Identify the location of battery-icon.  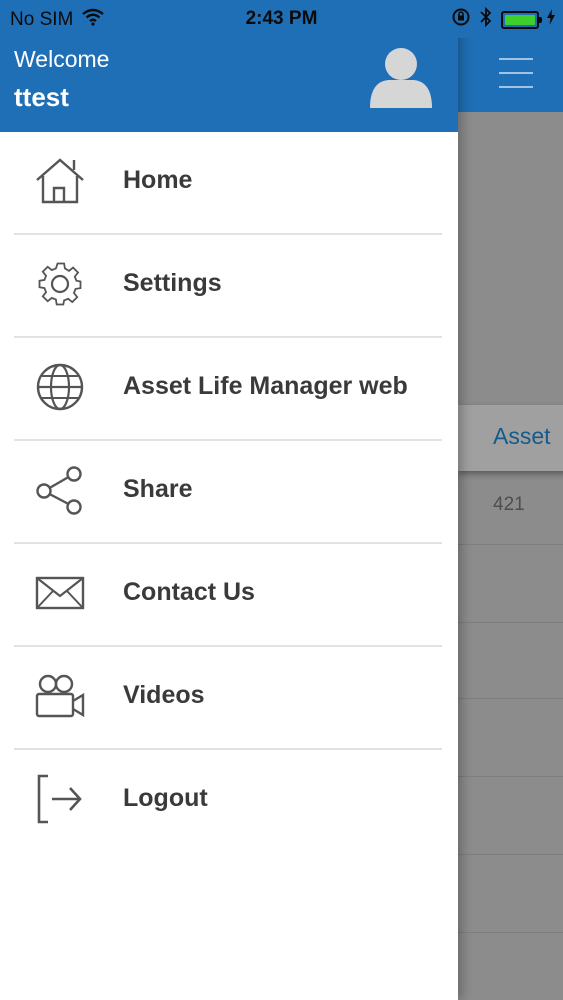
(521, 20).